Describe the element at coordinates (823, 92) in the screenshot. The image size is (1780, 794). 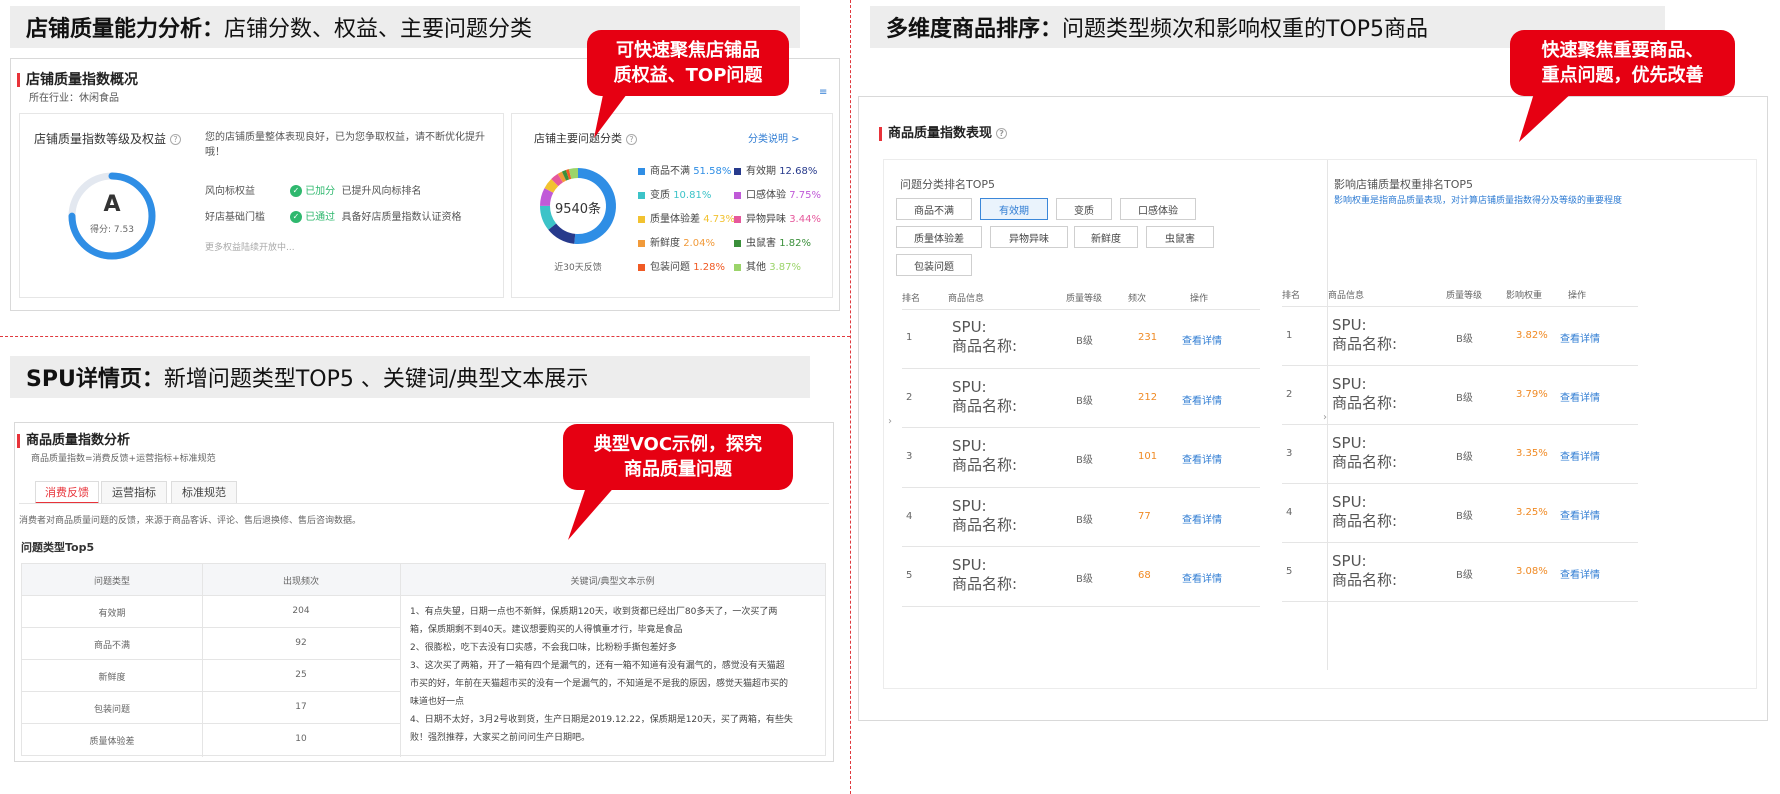
I see `partial-link: ≡` at that location.